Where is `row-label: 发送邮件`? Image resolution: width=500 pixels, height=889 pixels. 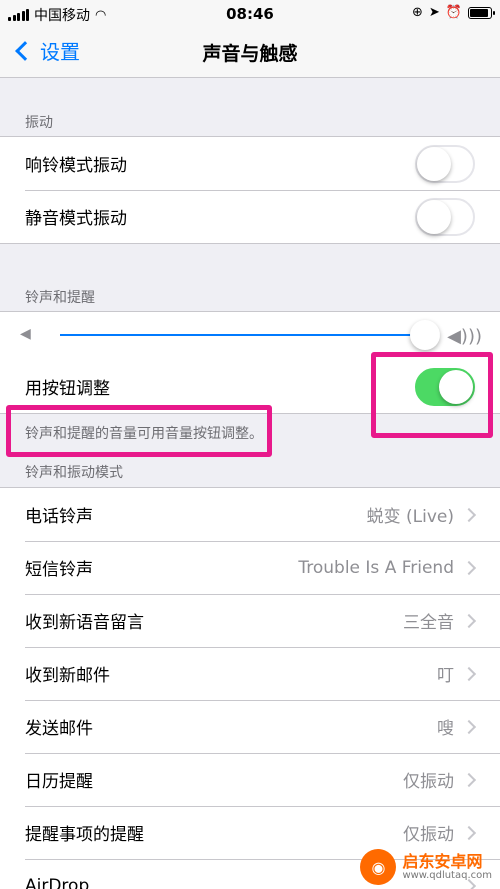
row-label: 发送邮件 is located at coordinates (59, 729).